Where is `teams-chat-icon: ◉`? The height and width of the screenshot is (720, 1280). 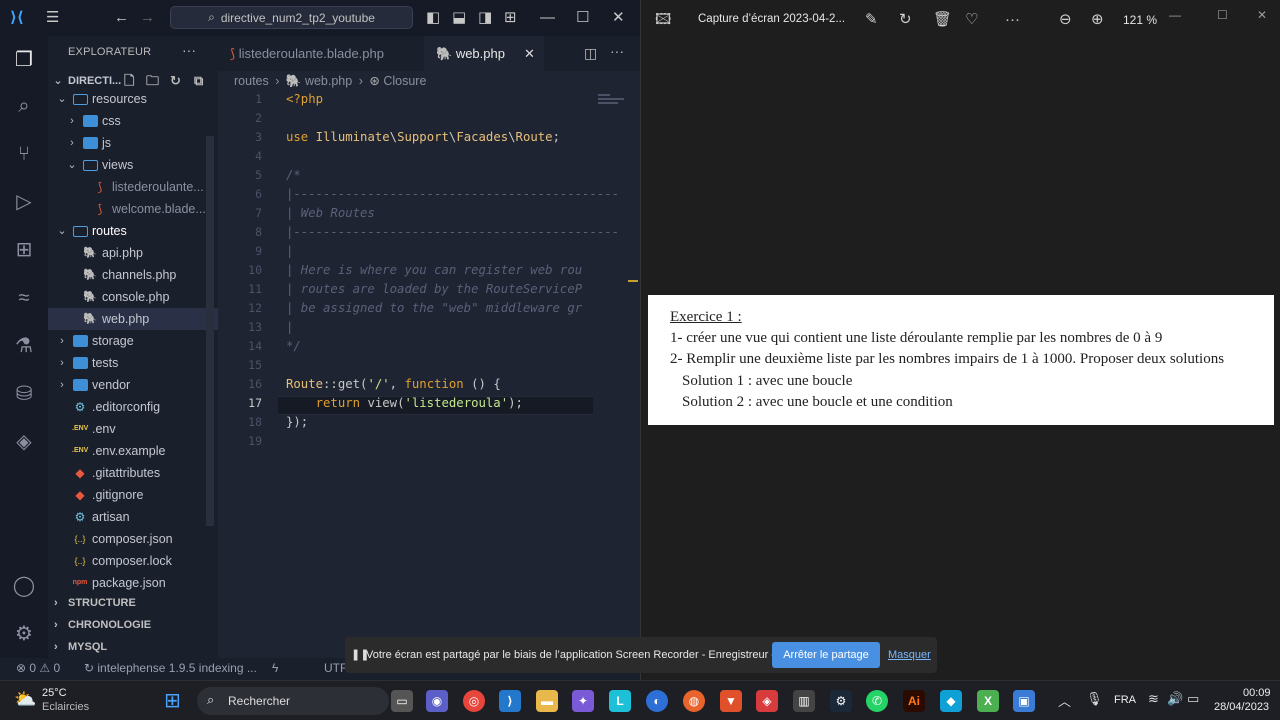 teams-chat-icon: ◉ is located at coordinates (437, 701).